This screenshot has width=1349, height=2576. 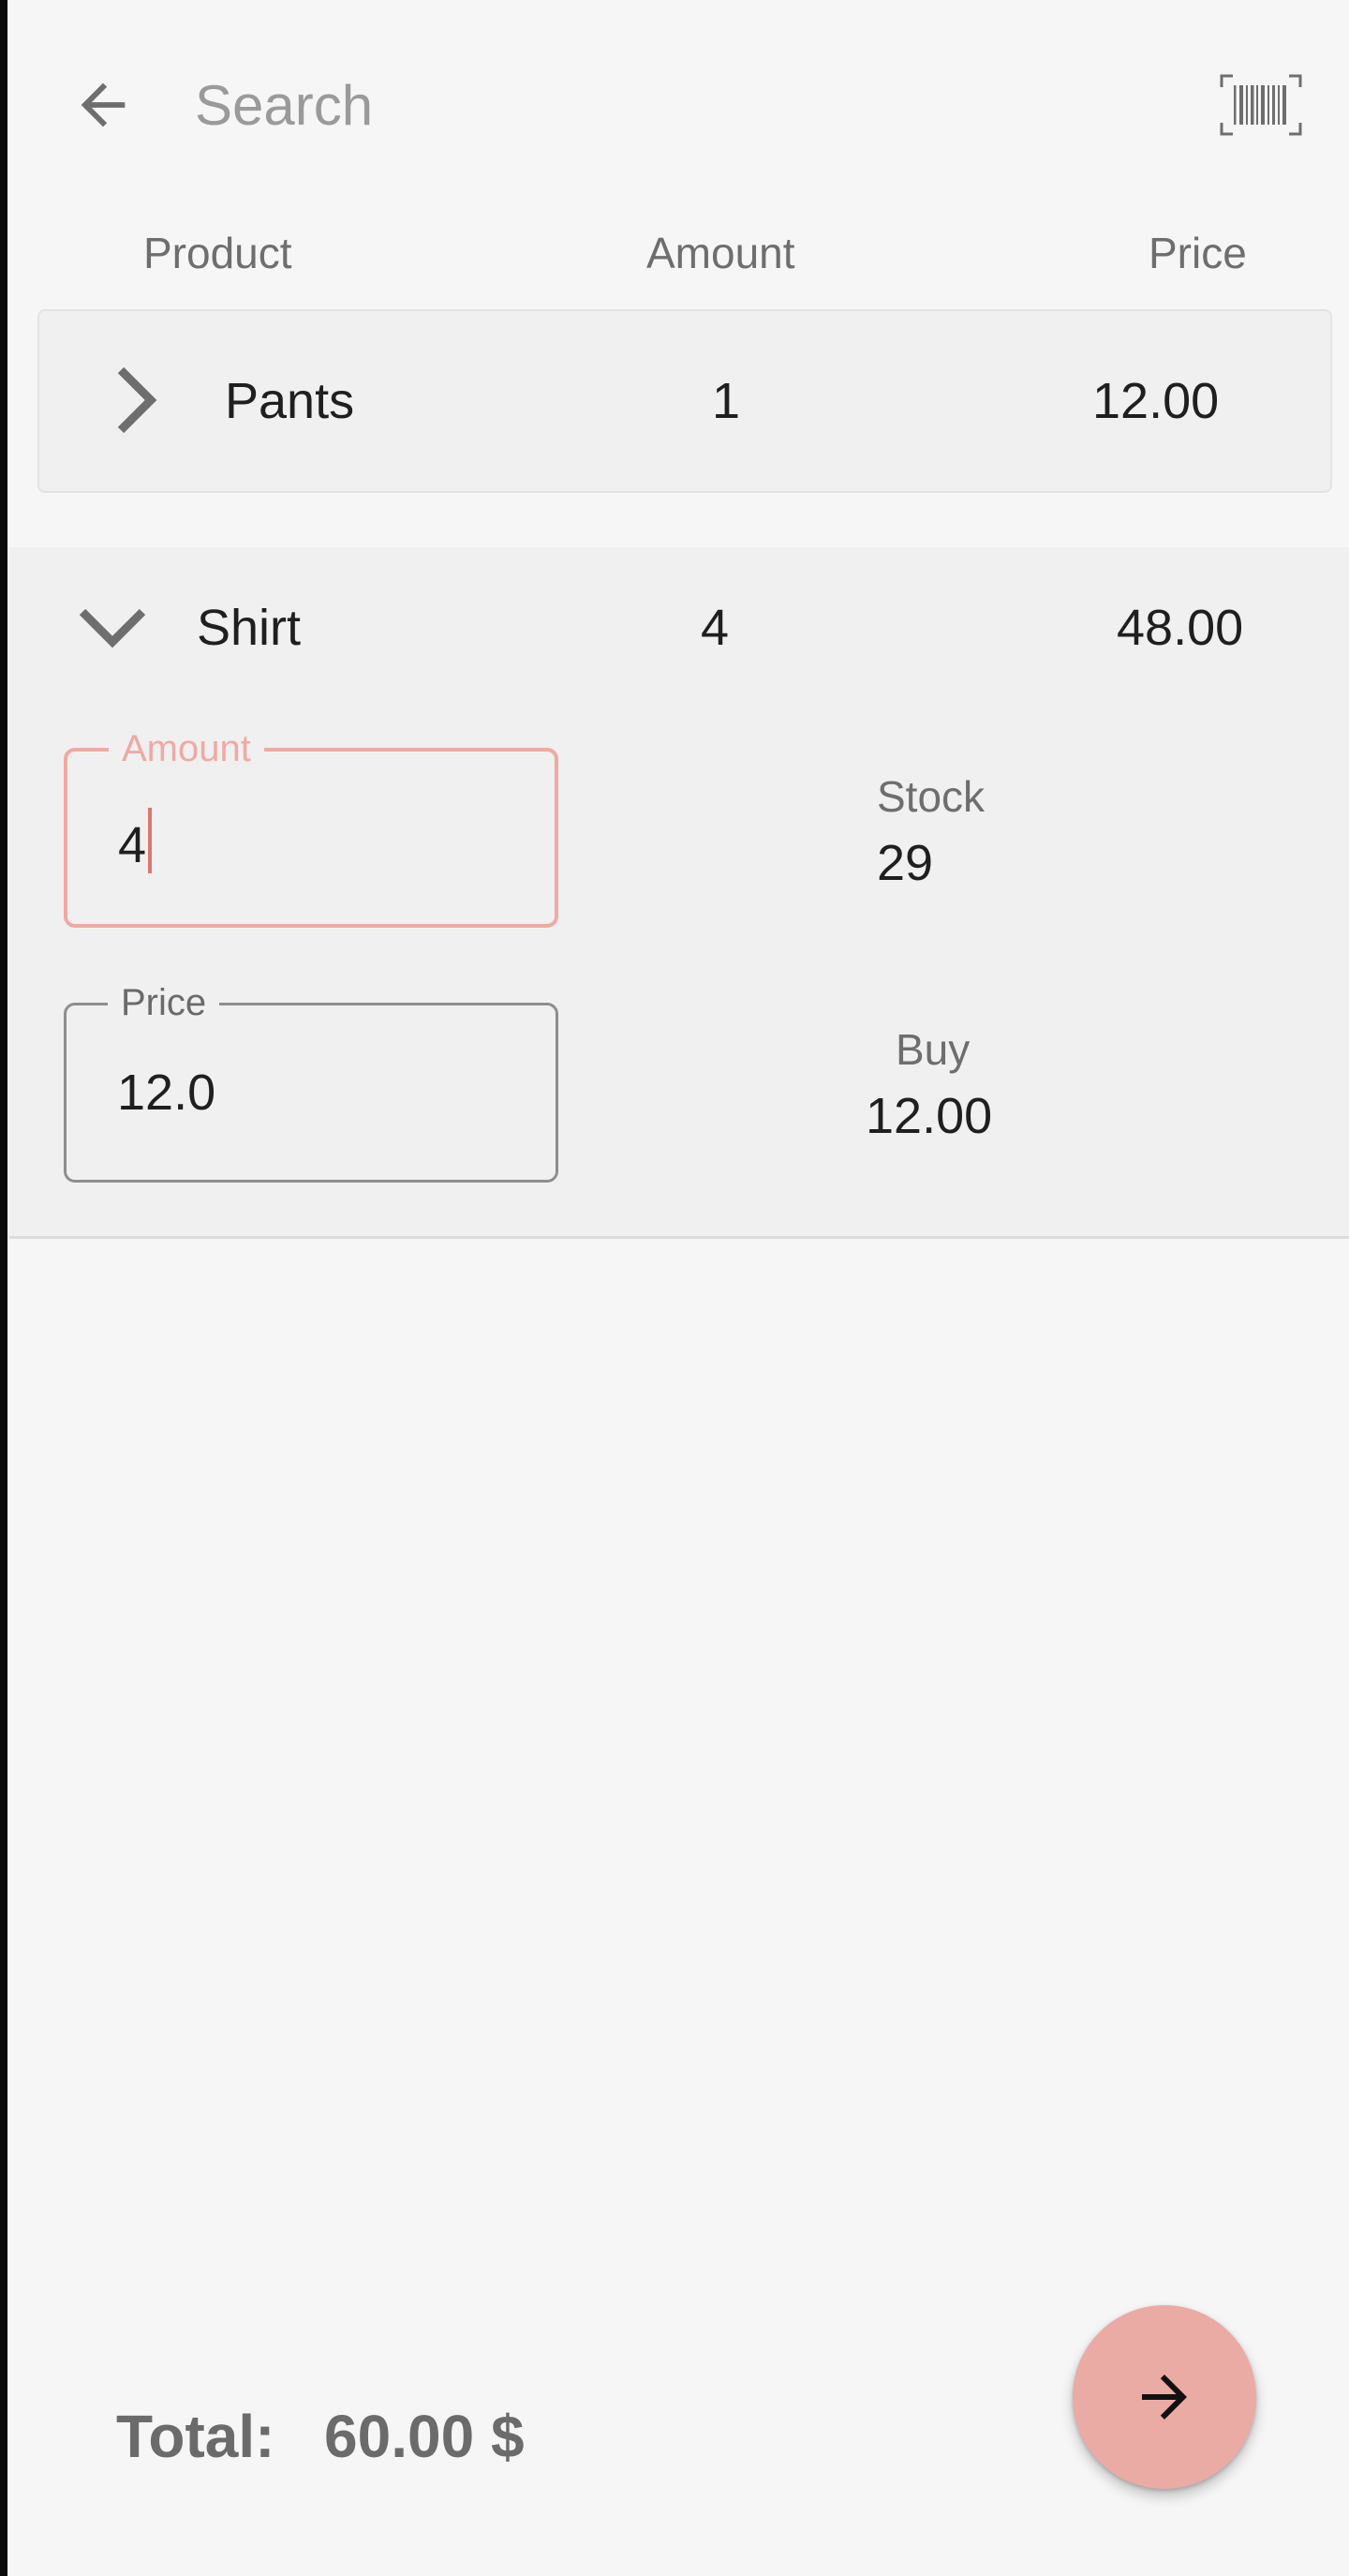 I want to click on collapse-button, so click(x=112, y=627).